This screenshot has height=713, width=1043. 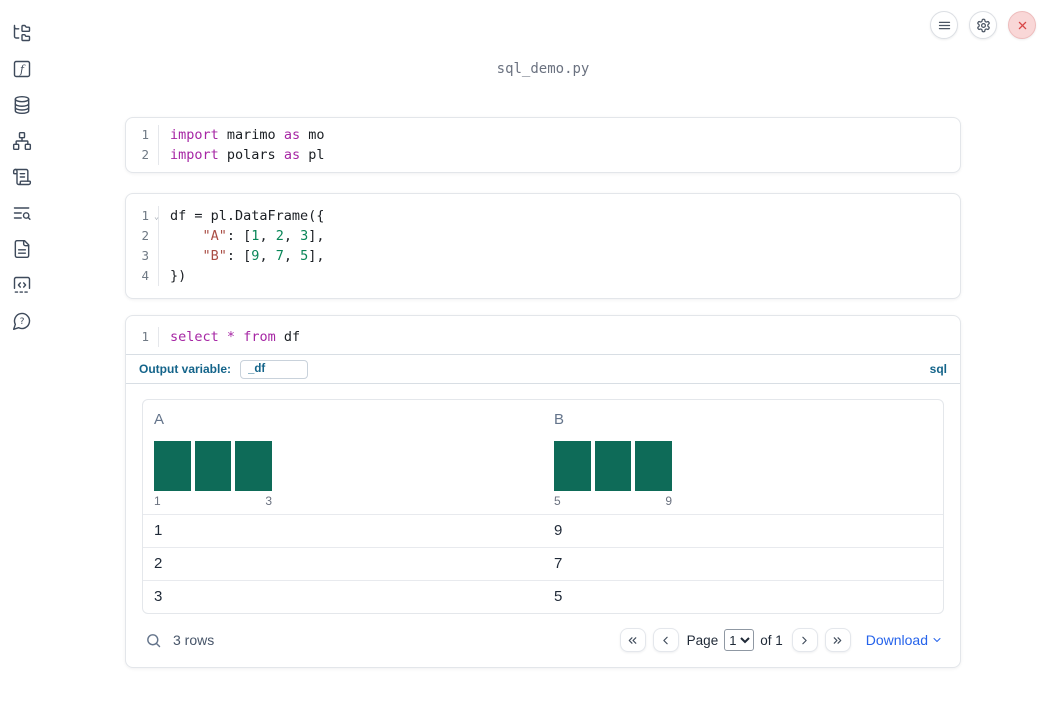 I want to click on database-icon, so click(x=22, y=105).